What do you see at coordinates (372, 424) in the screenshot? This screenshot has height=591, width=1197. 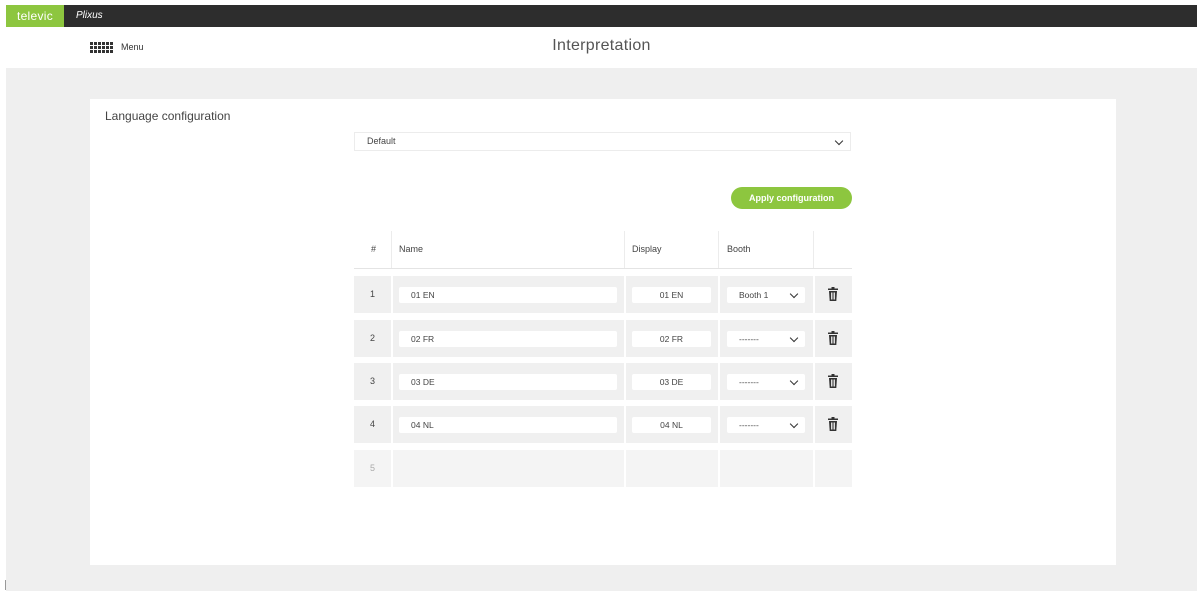 I see `row-number: 4` at bounding box center [372, 424].